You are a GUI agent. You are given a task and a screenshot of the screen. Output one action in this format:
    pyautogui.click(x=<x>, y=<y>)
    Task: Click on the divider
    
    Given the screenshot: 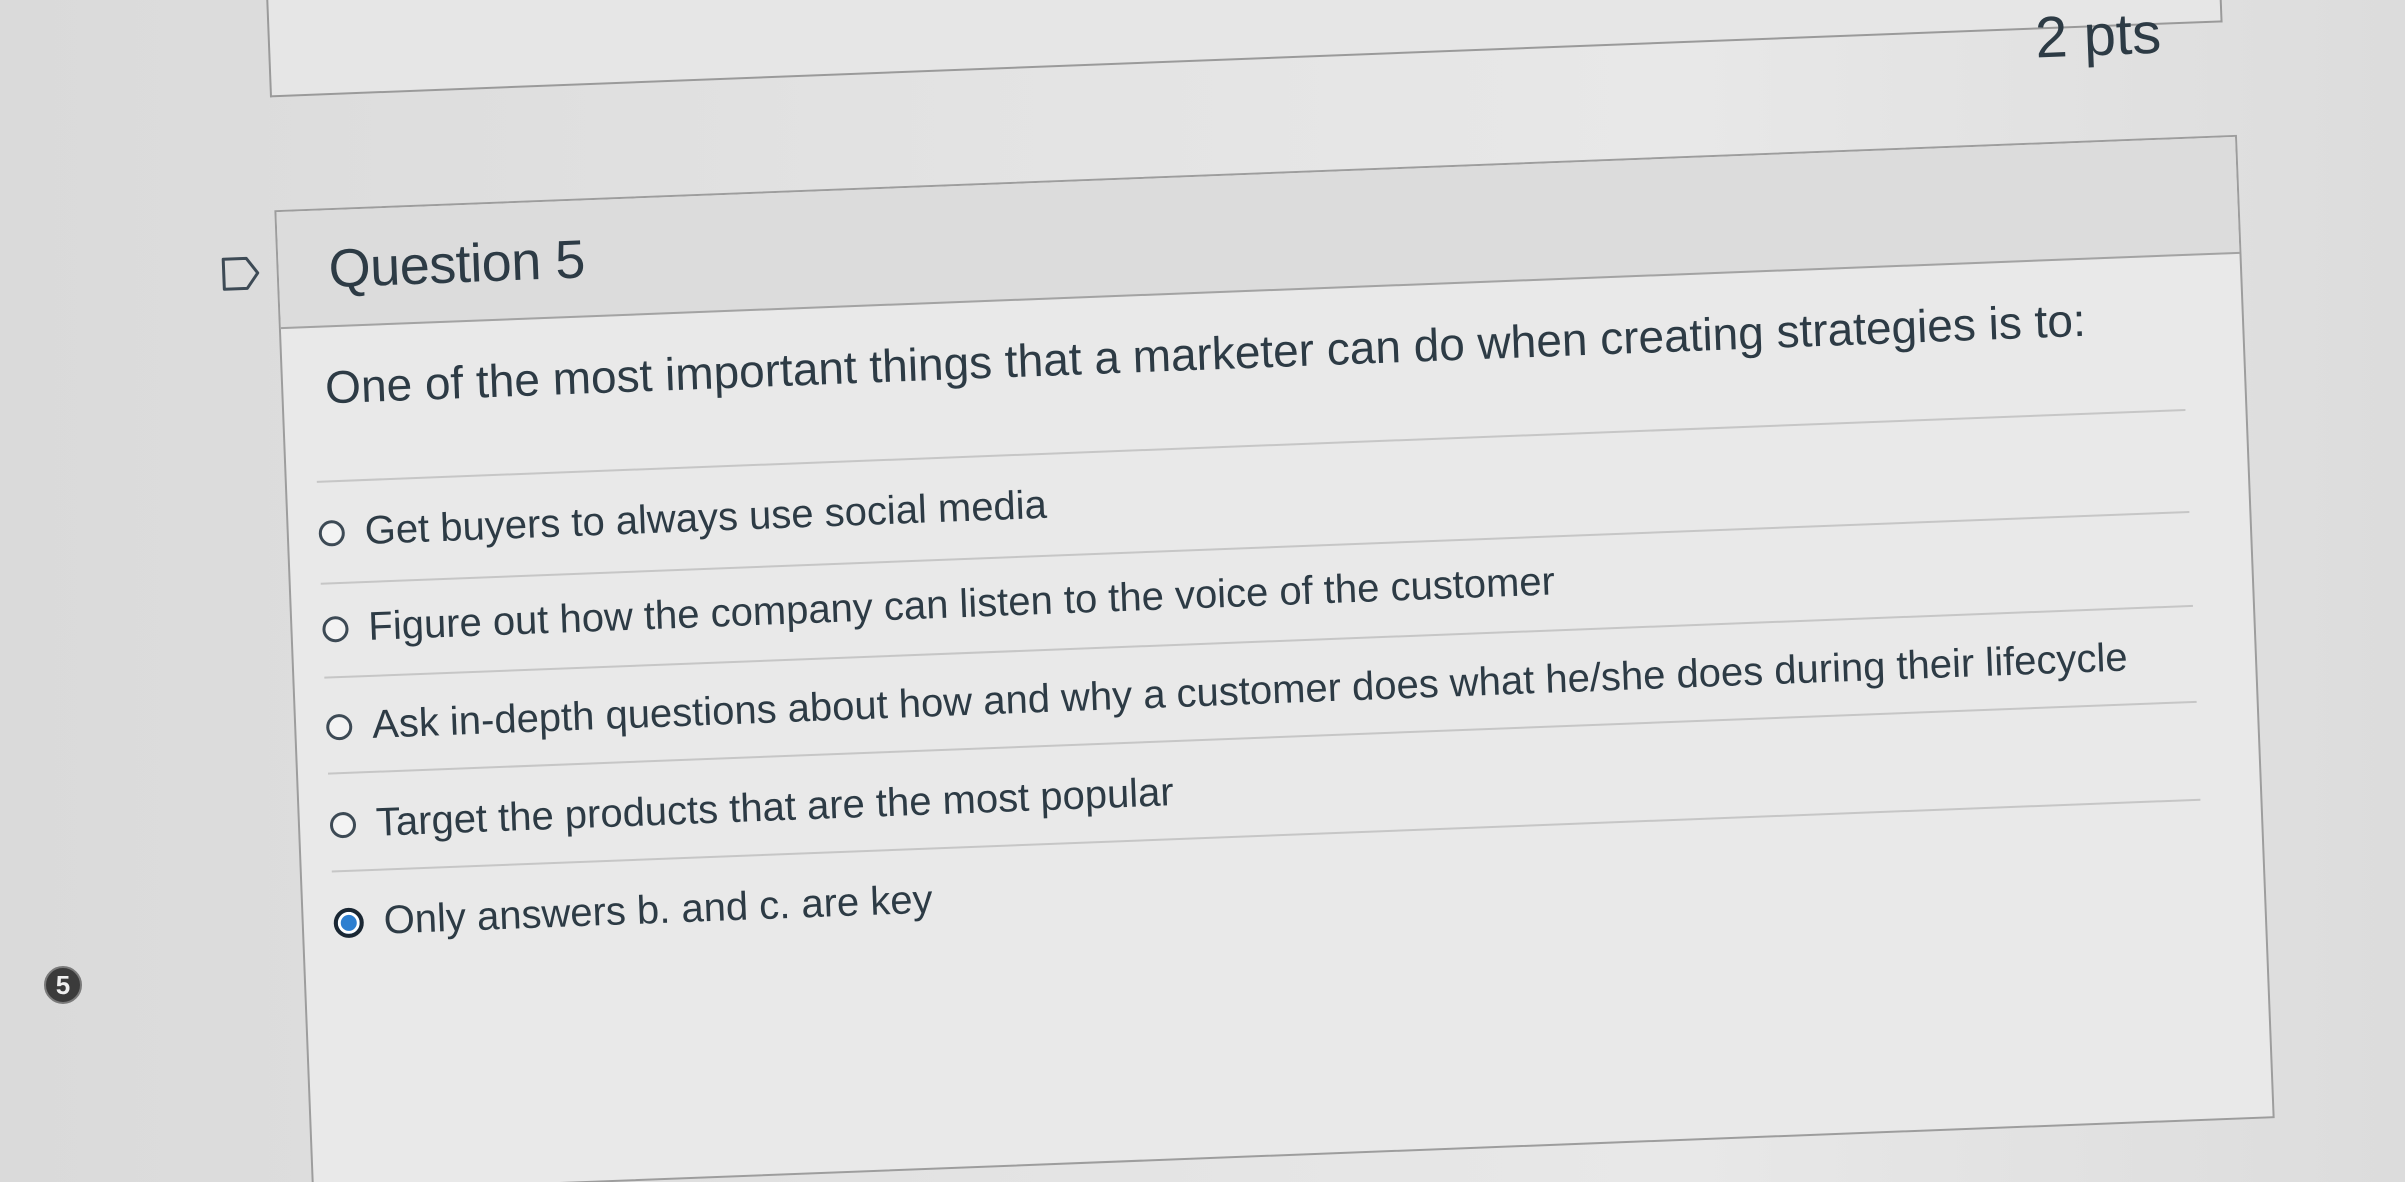 What is the action you would take?
    pyautogui.click(x=1251, y=446)
    